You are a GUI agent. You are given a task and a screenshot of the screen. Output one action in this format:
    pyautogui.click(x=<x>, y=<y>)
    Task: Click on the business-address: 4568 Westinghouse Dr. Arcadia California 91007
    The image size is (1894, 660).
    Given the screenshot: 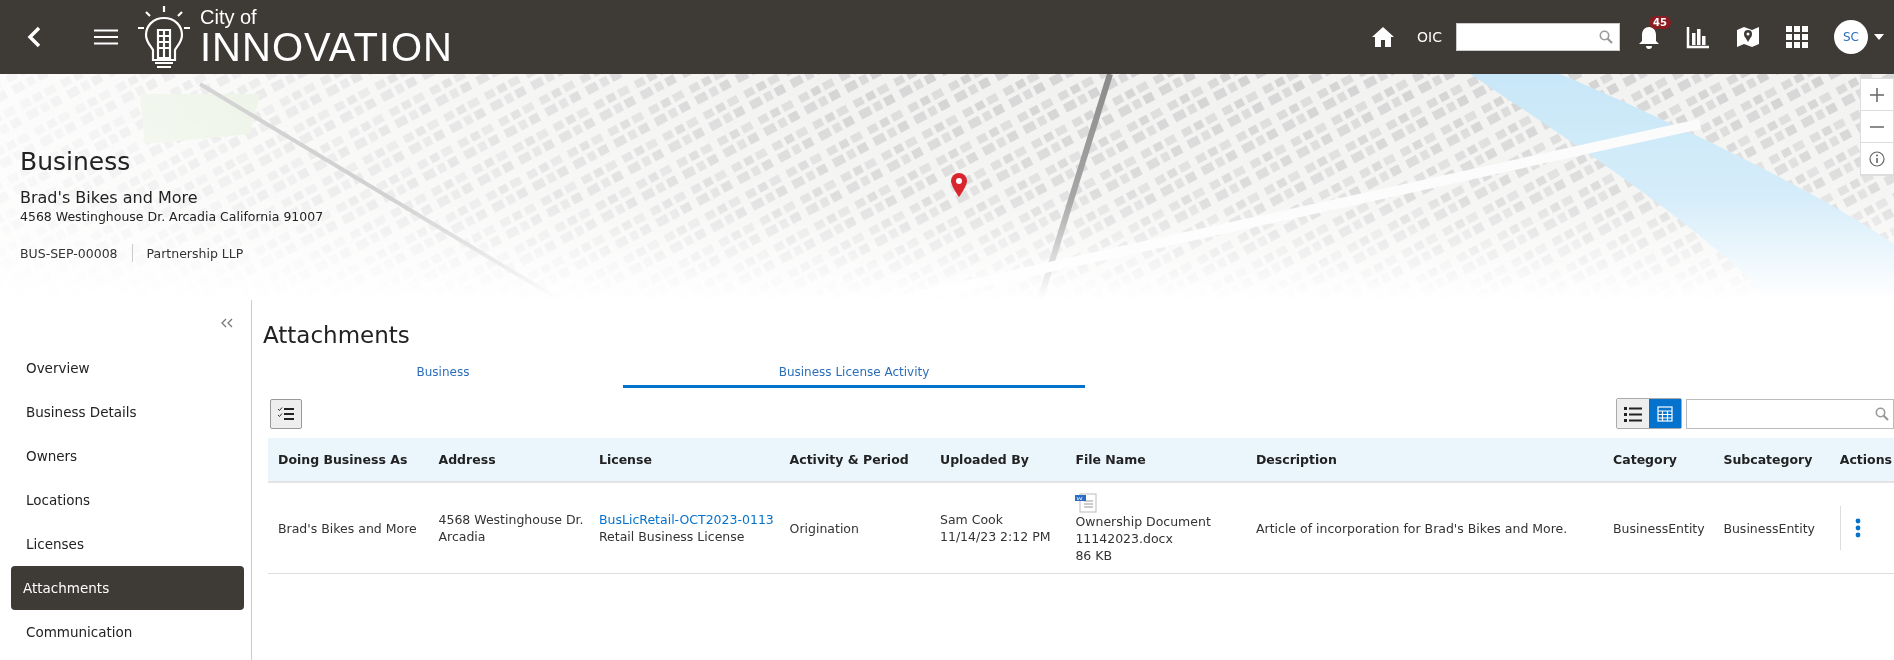 What is the action you would take?
    pyautogui.click(x=172, y=216)
    